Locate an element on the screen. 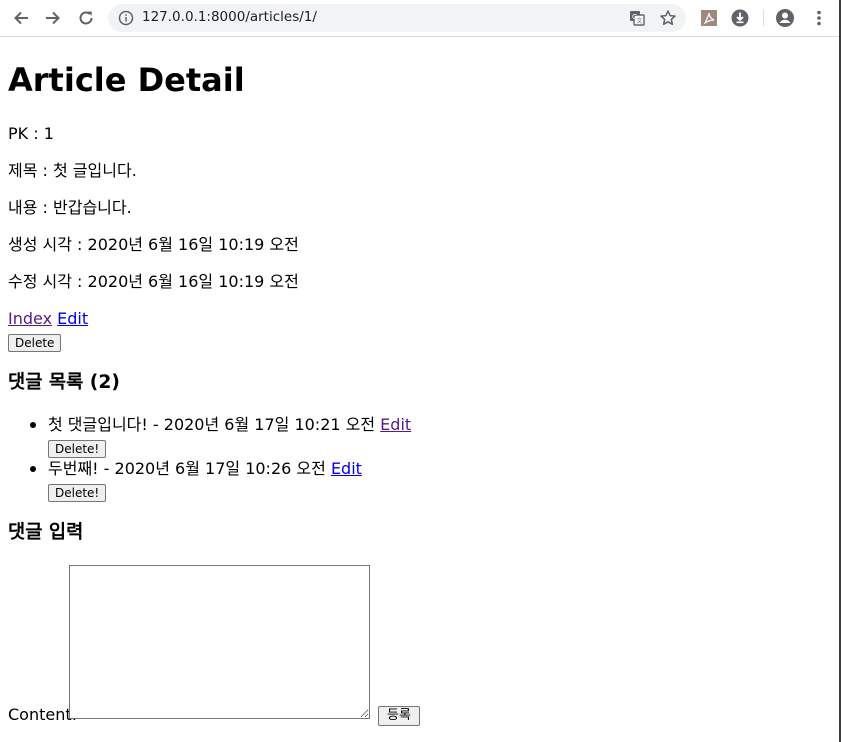  reload-icon is located at coordinates (86, 18).